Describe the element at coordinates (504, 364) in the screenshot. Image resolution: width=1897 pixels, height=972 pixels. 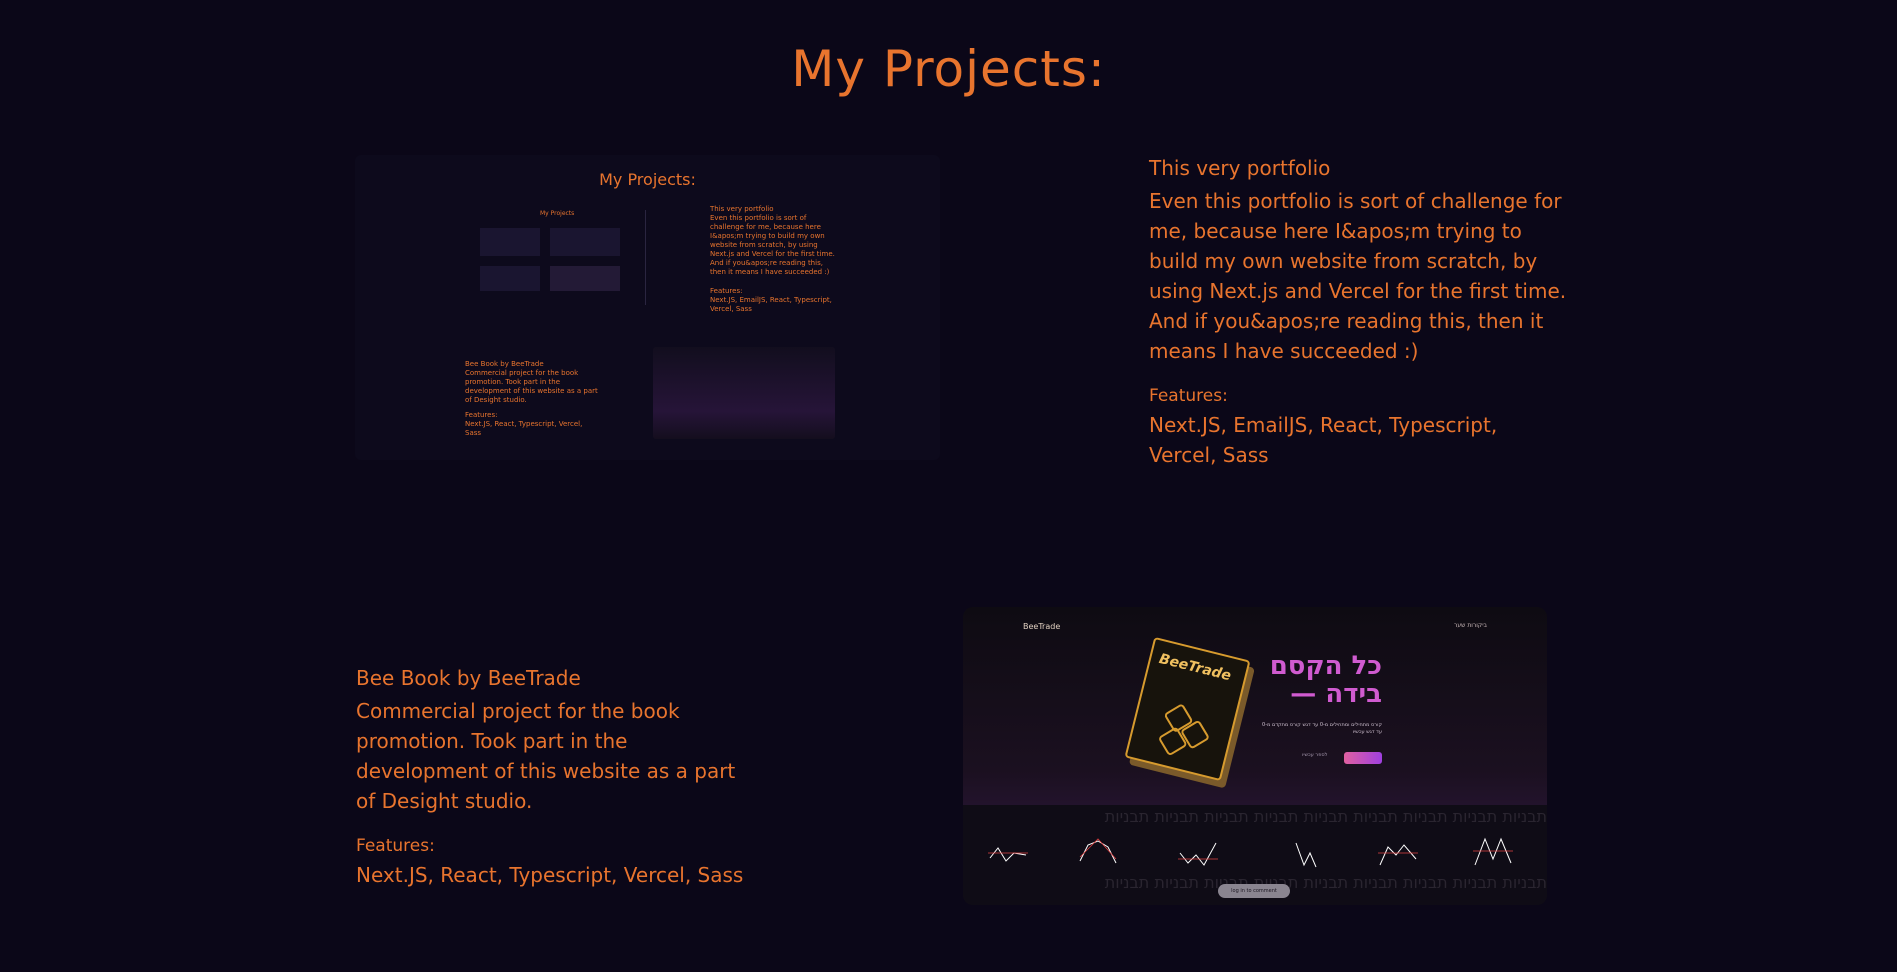
I see `thumb-project-title: Bee Book by BeeTrade` at that location.